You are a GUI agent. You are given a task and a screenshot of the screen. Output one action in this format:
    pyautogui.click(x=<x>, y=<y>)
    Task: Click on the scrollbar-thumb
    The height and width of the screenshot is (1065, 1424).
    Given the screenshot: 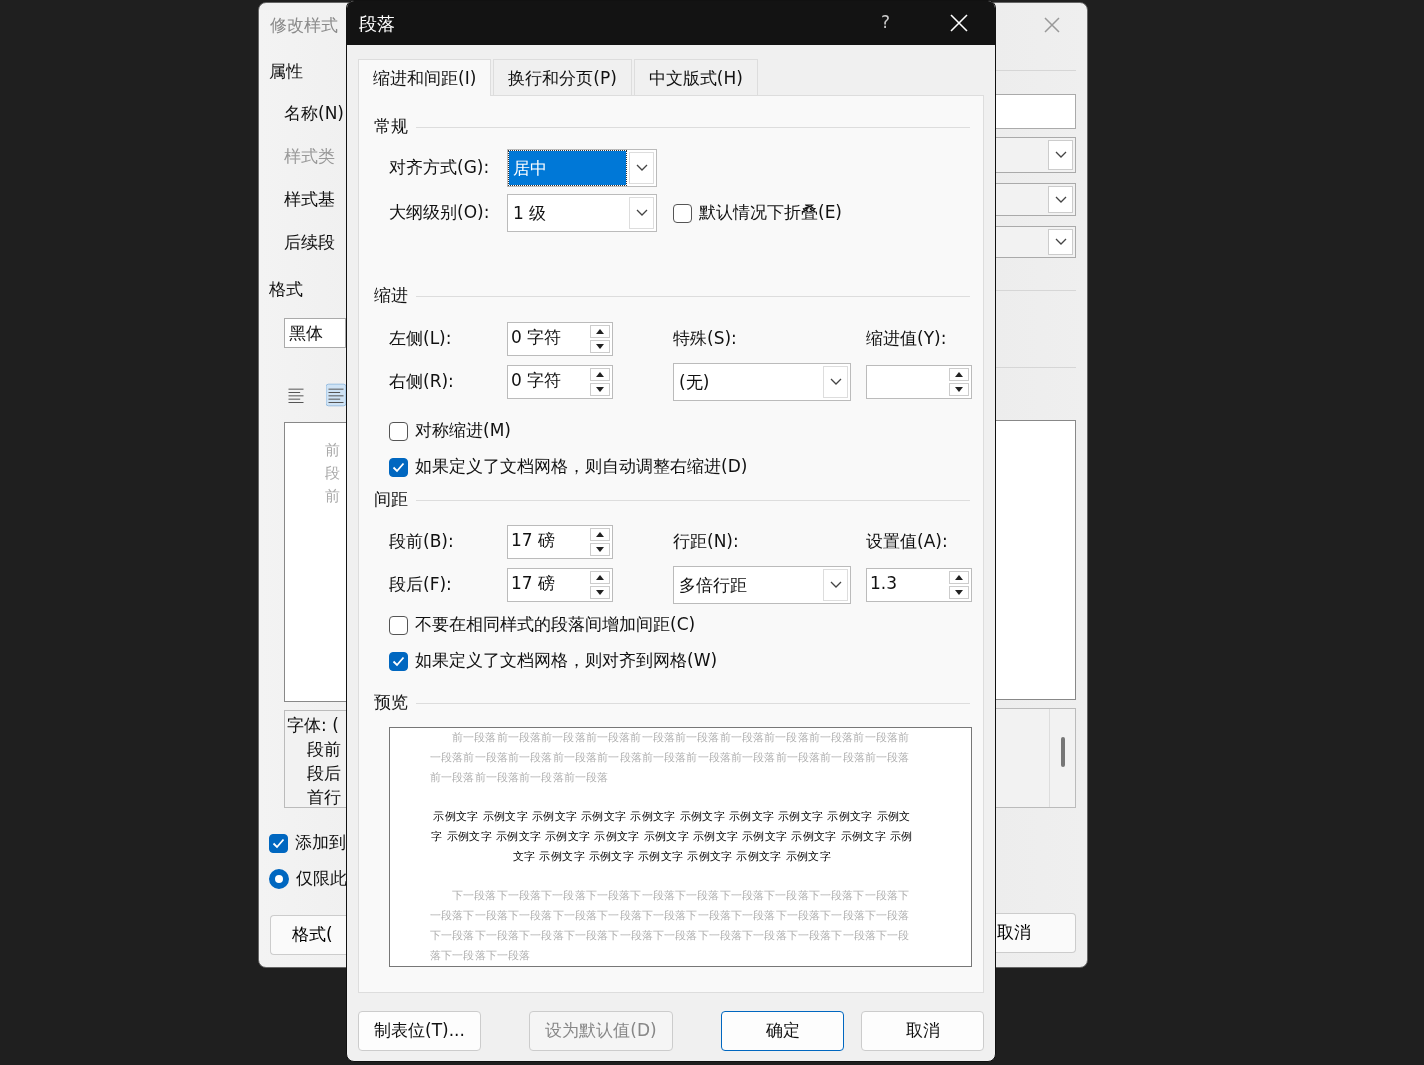 What is the action you would take?
    pyautogui.click(x=1063, y=752)
    